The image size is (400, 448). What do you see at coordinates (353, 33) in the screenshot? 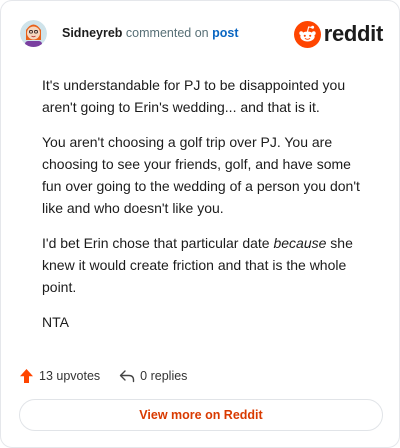
I see `reddit-wordmark: reddit` at bounding box center [353, 33].